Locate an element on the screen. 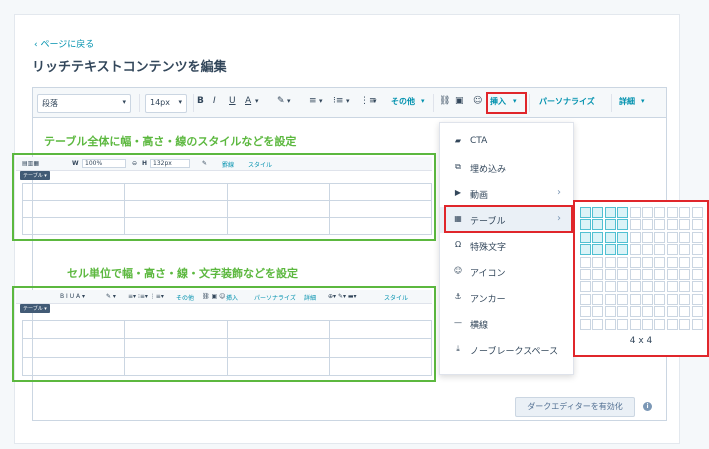  info-icon: i is located at coordinates (647, 406).